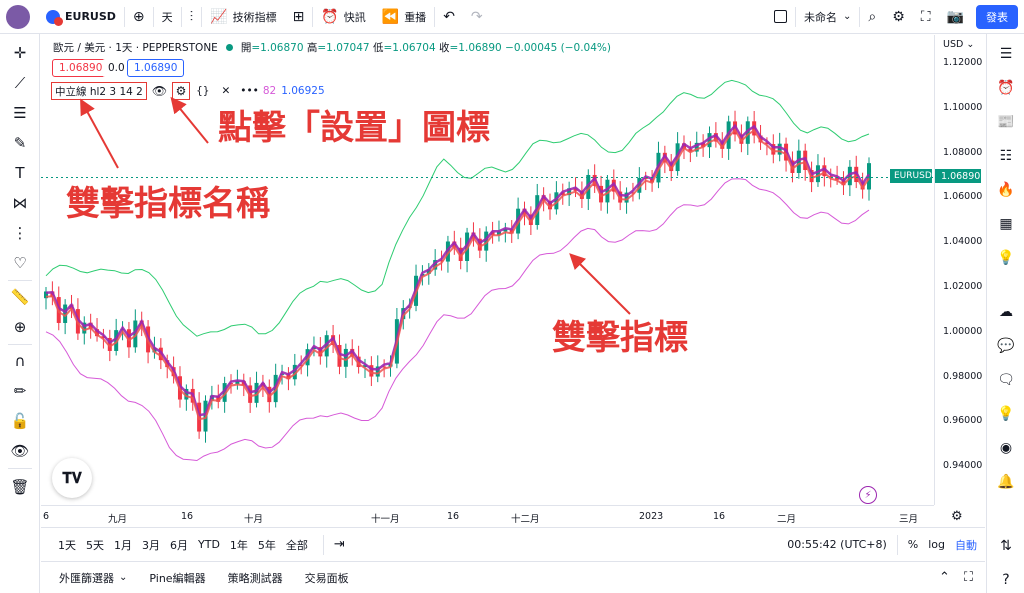 The height and width of the screenshot is (593, 1024). I want to click on indicator-name: 中立線 hl2 3 14 2, so click(99, 91).